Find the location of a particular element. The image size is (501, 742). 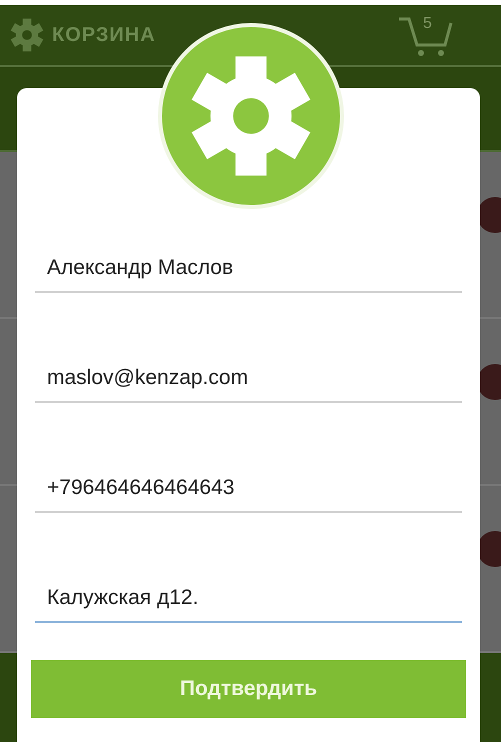

input-field: Калужская д12. is located at coordinates (248, 599).